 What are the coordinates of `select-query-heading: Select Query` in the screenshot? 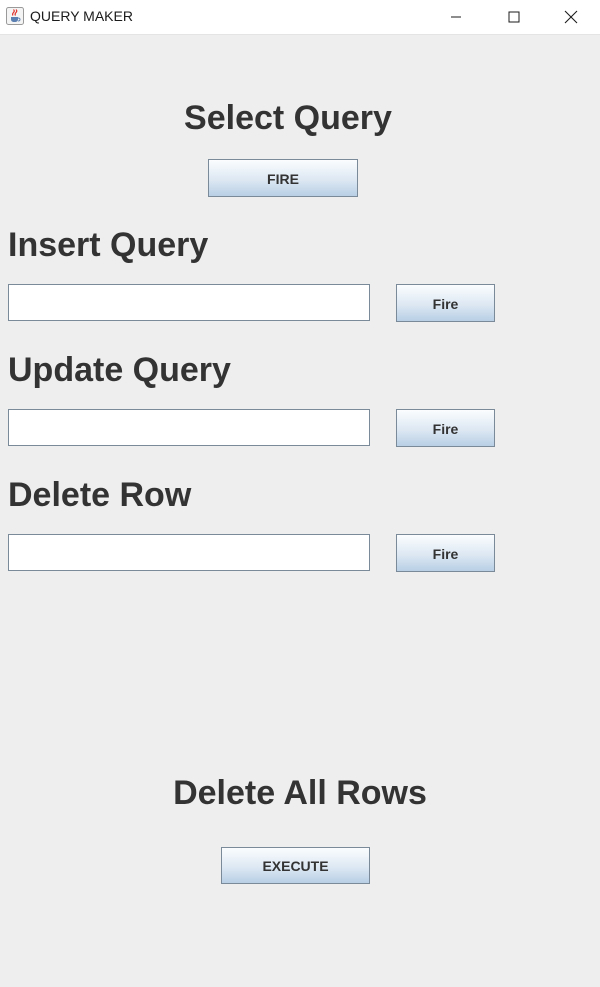 It's located at (288, 118).